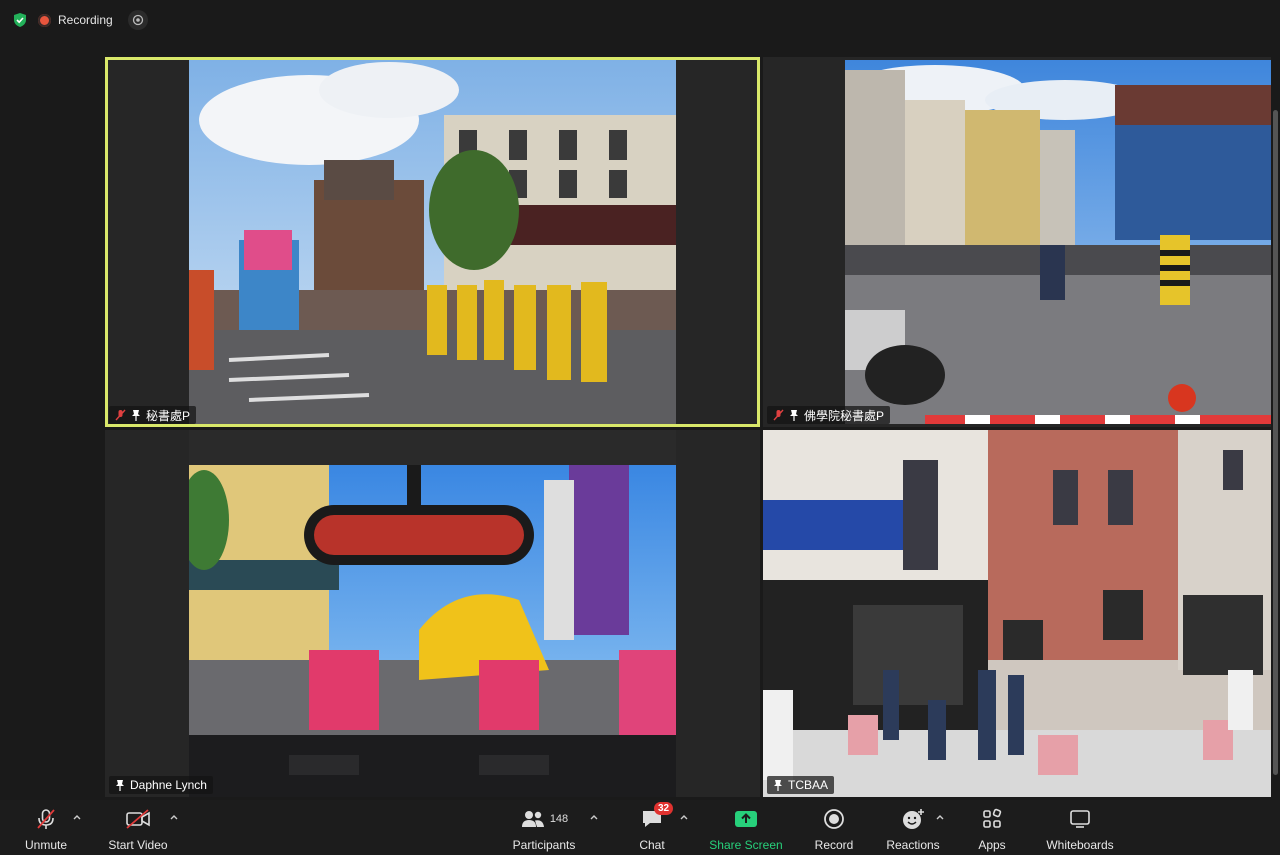 The image size is (1280, 855). Describe the element at coordinates (746, 829) in the screenshot. I see `share-screen-button: Share Screen` at that location.